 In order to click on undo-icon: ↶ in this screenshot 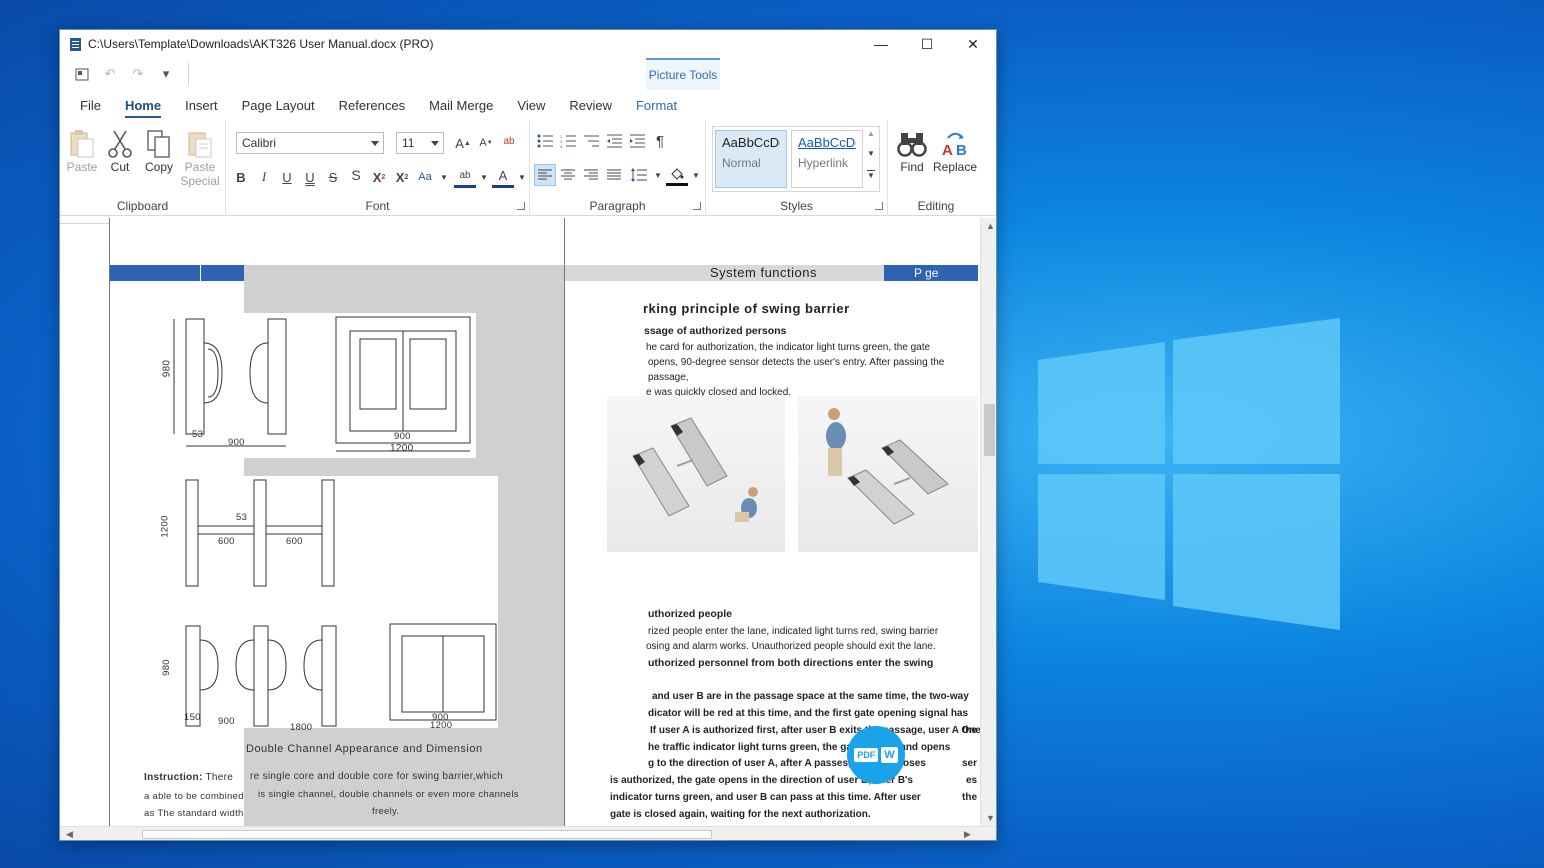, I will do `click(110, 74)`.